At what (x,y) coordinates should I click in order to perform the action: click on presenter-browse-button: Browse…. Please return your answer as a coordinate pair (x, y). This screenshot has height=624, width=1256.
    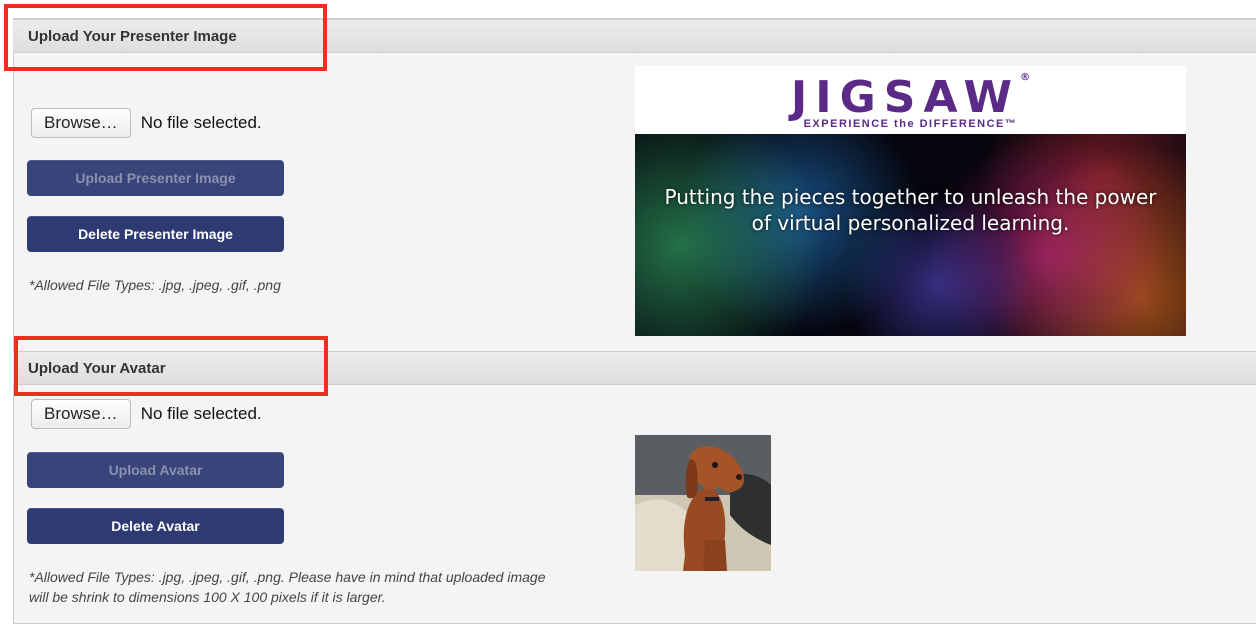
    Looking at the image, I should click on (81, 123).